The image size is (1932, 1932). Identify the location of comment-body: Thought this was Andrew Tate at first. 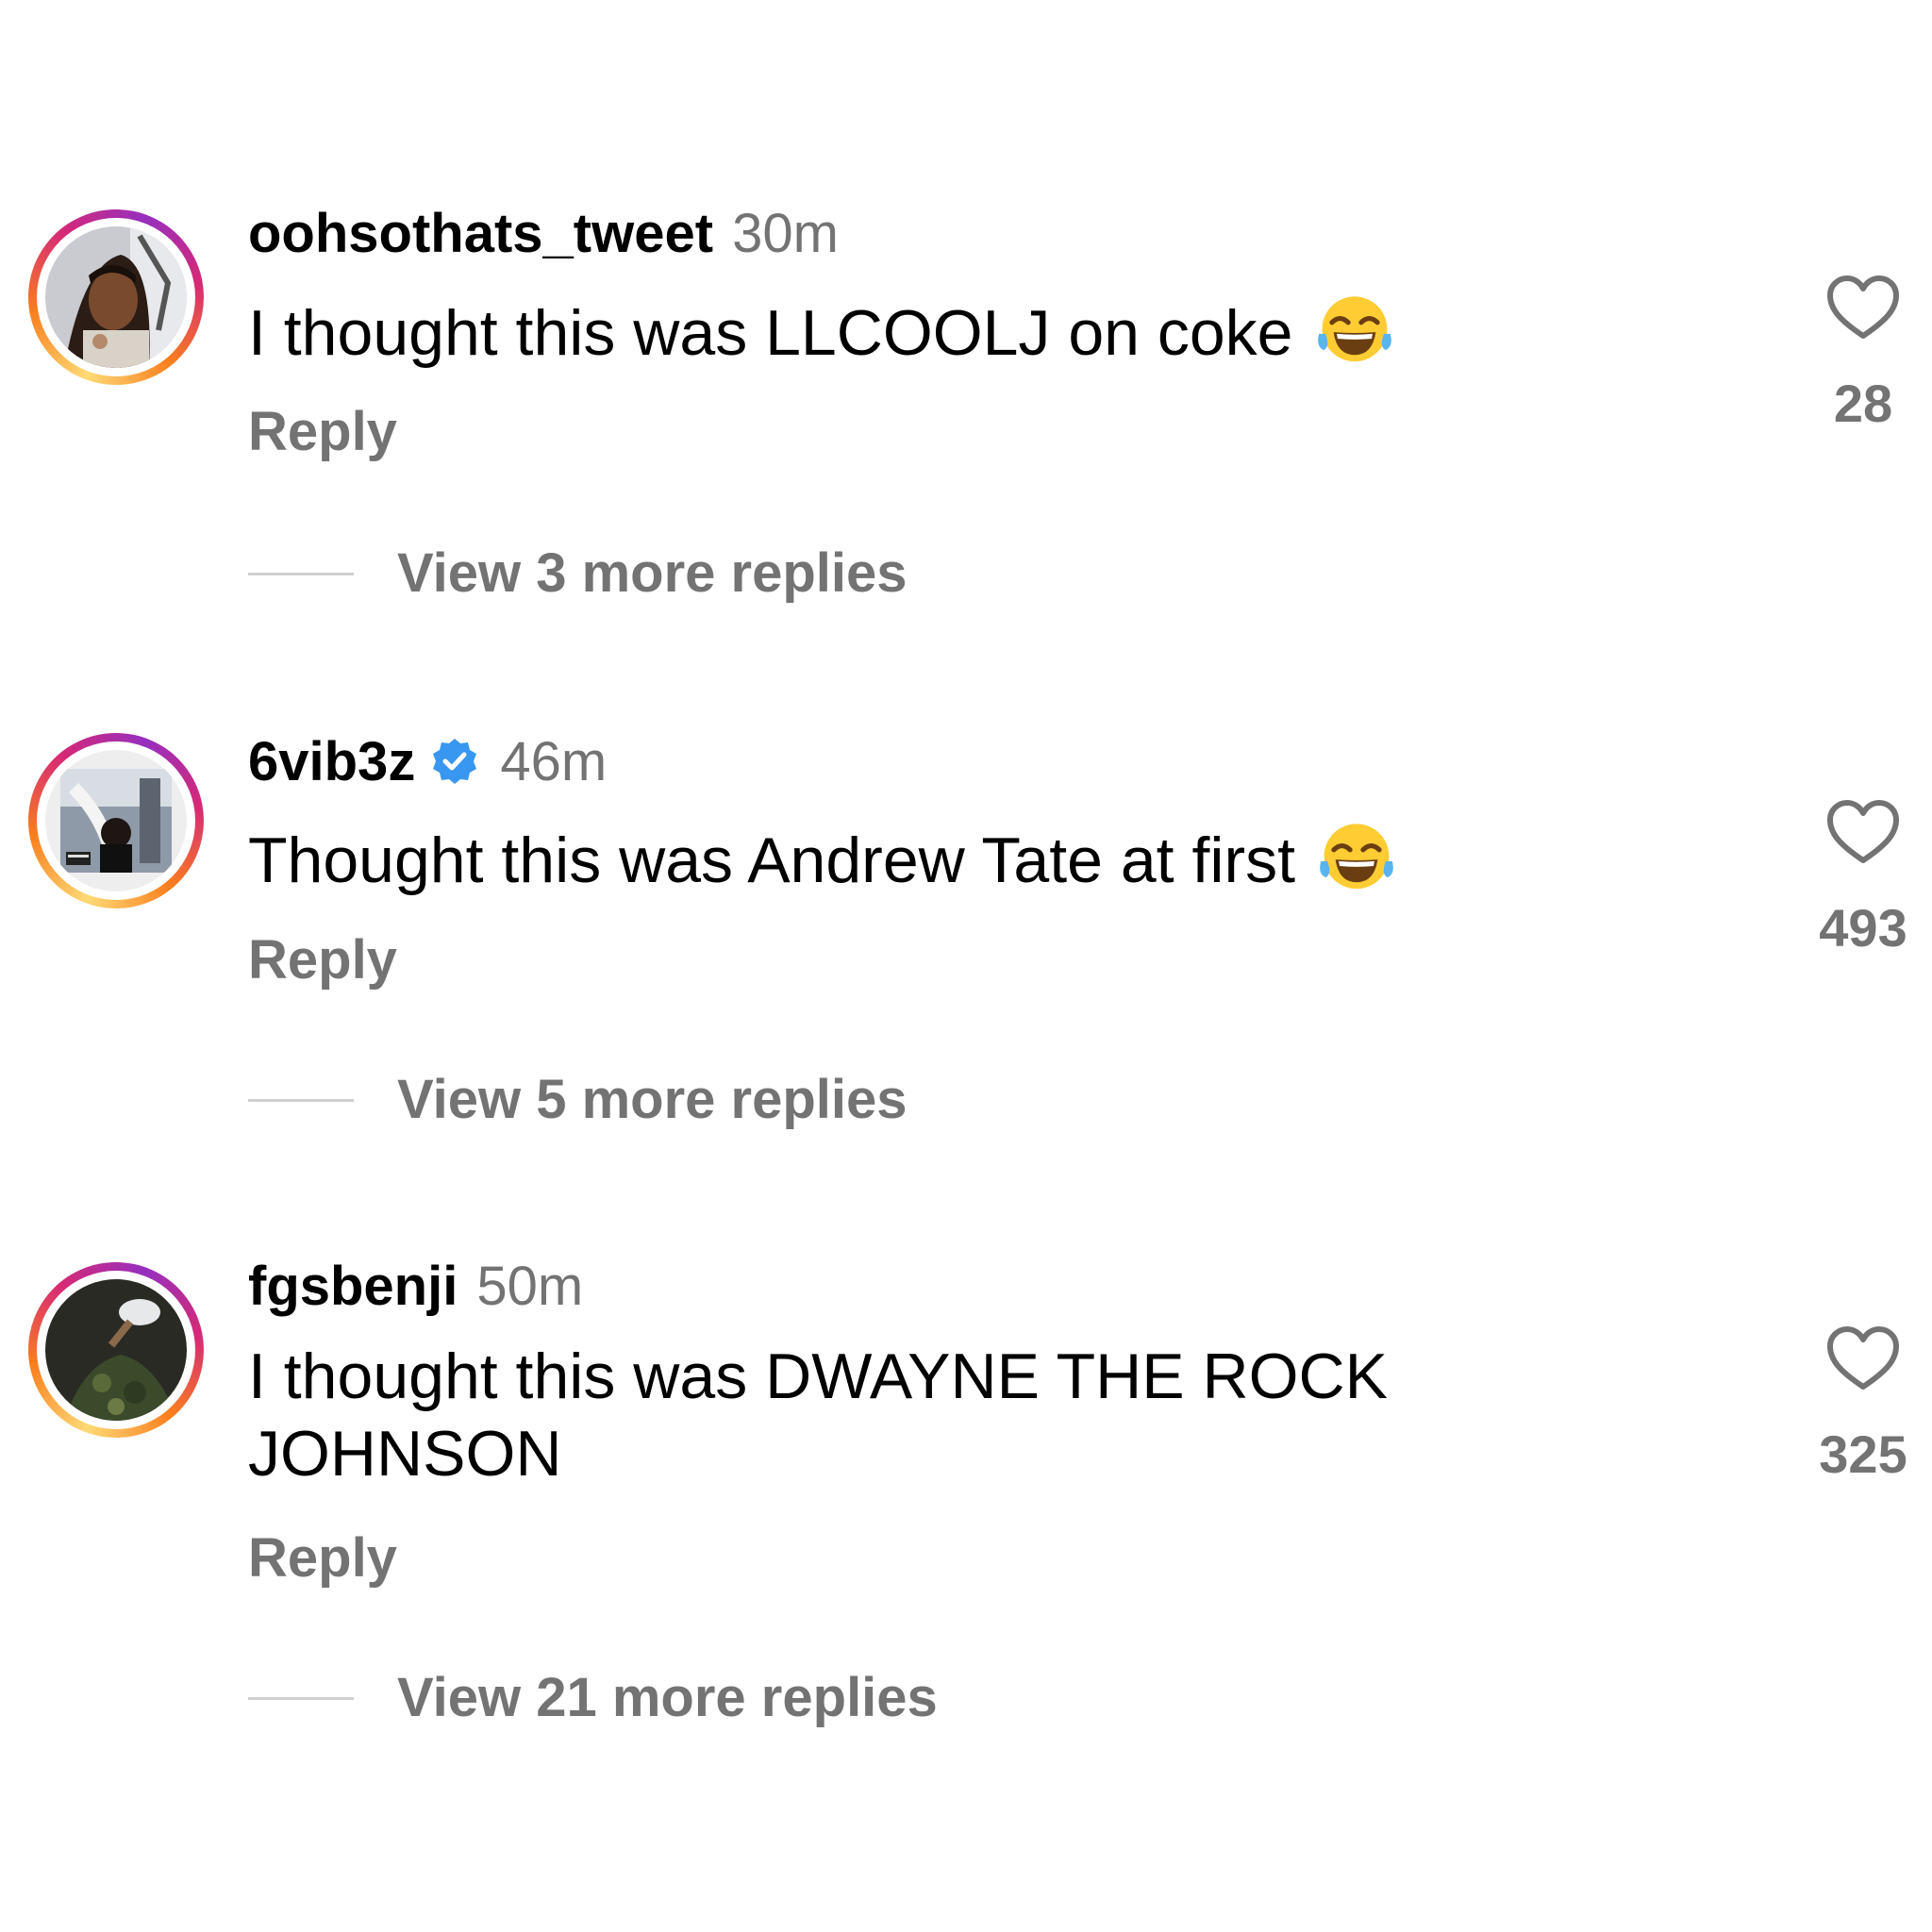
(772, 860).